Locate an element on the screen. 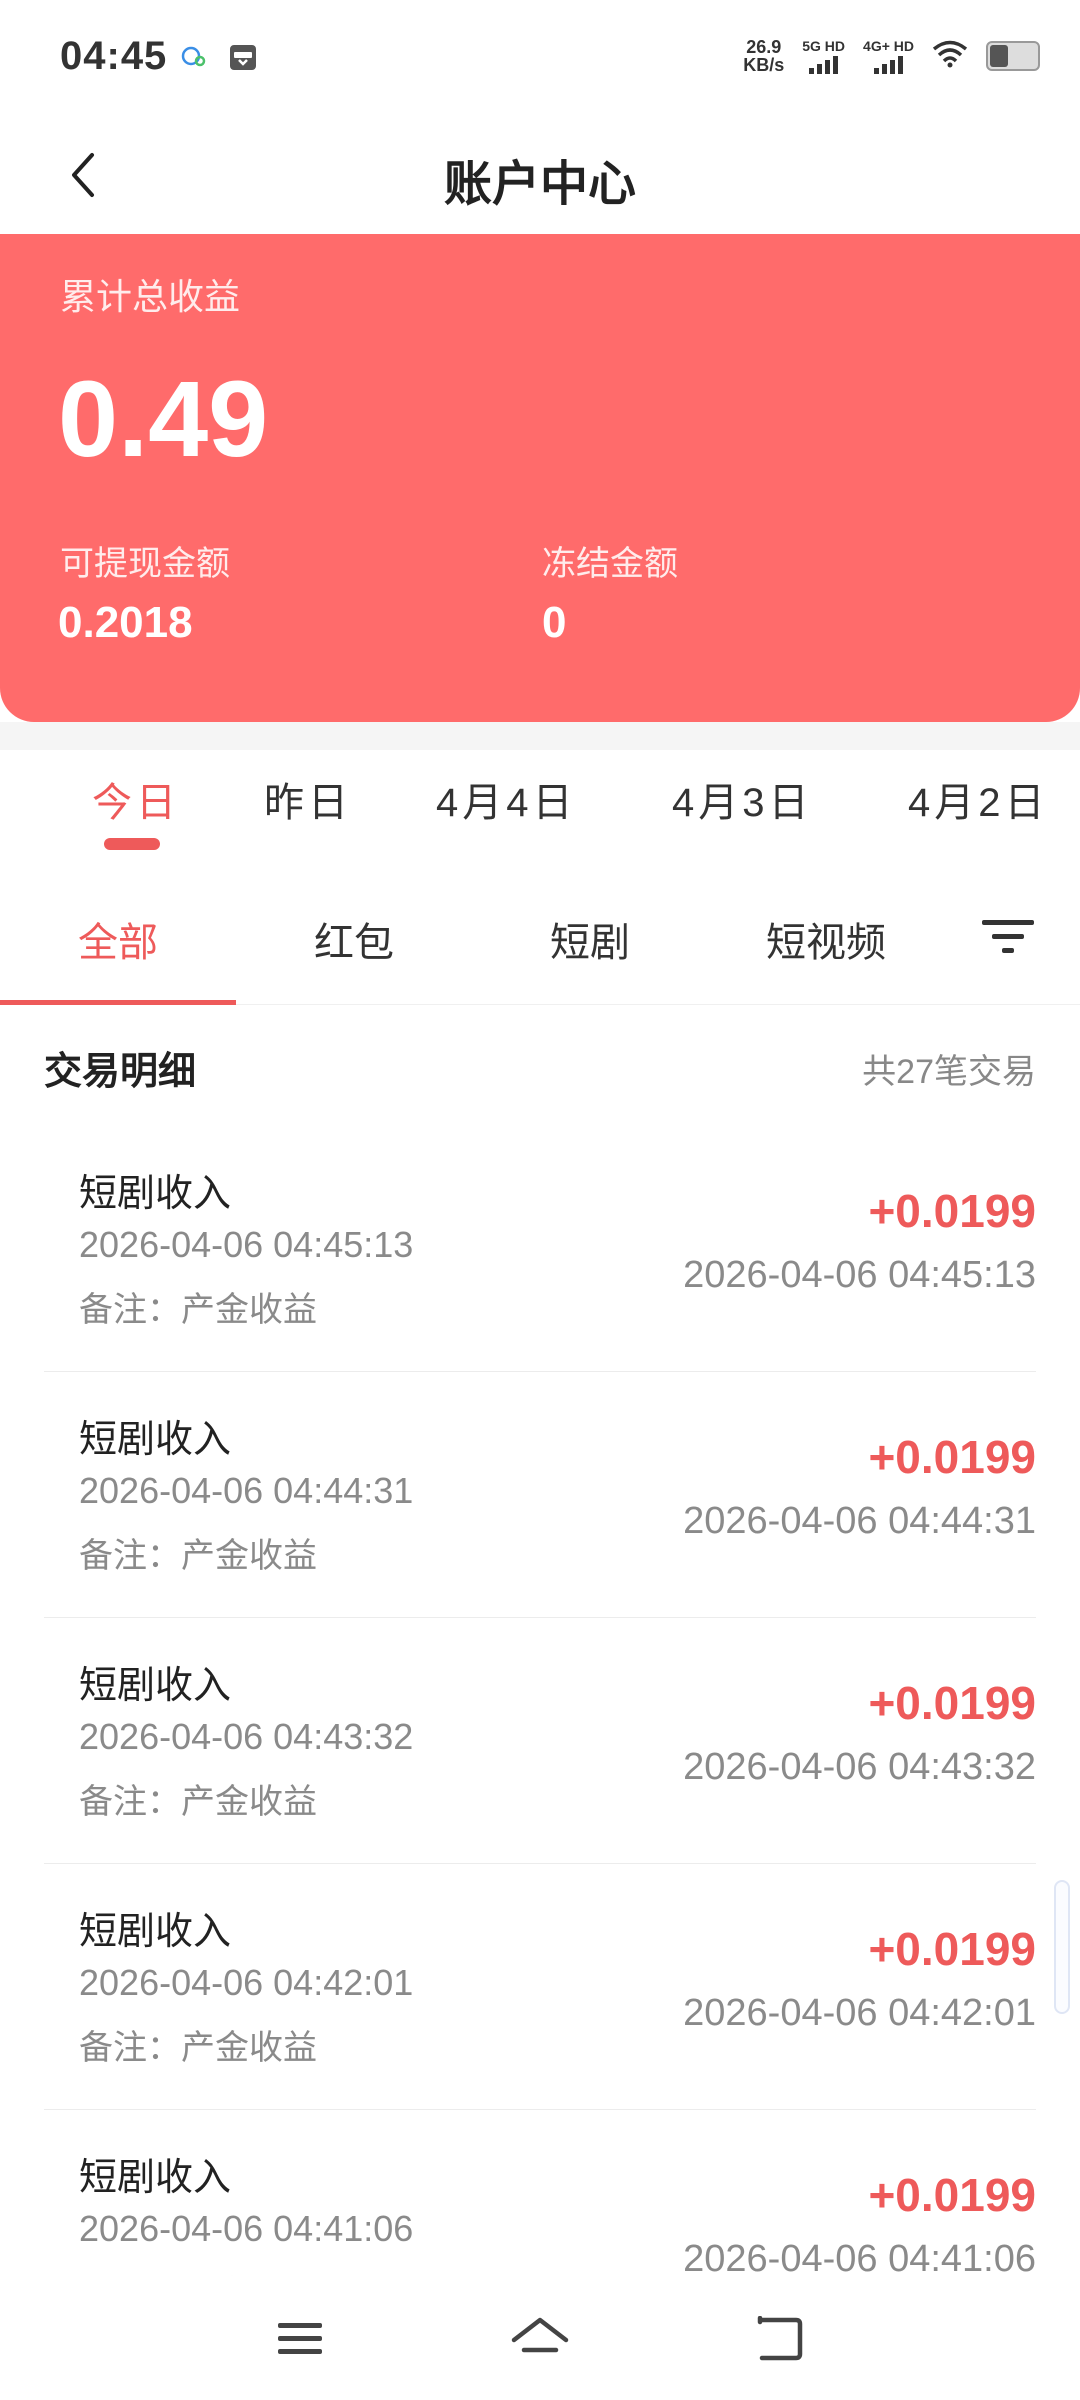 This screenshot has height=2400, width=1080. divider is located at coordinates (540, 736).